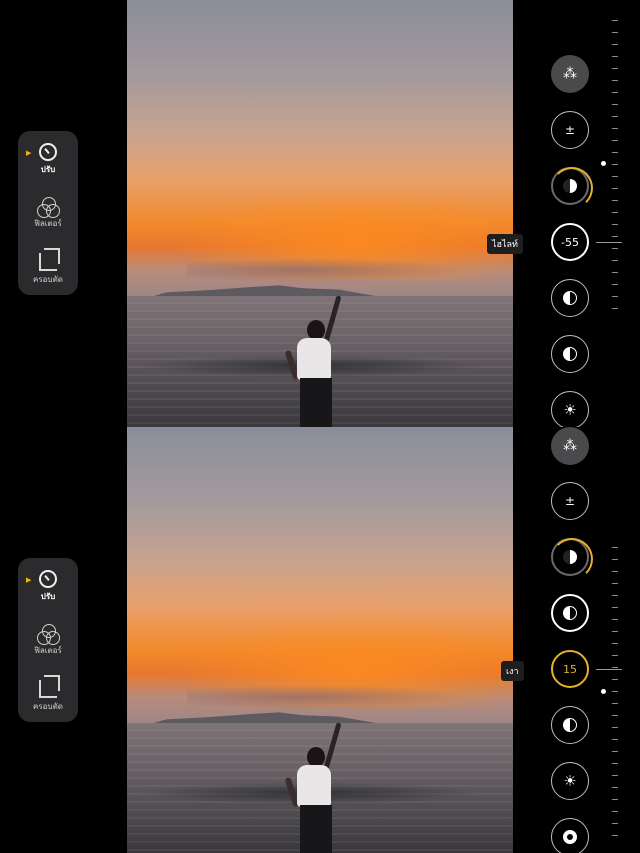 This screenshot has height=853, width=640. I want to click on shadows-value: 15, so click(570, 669).